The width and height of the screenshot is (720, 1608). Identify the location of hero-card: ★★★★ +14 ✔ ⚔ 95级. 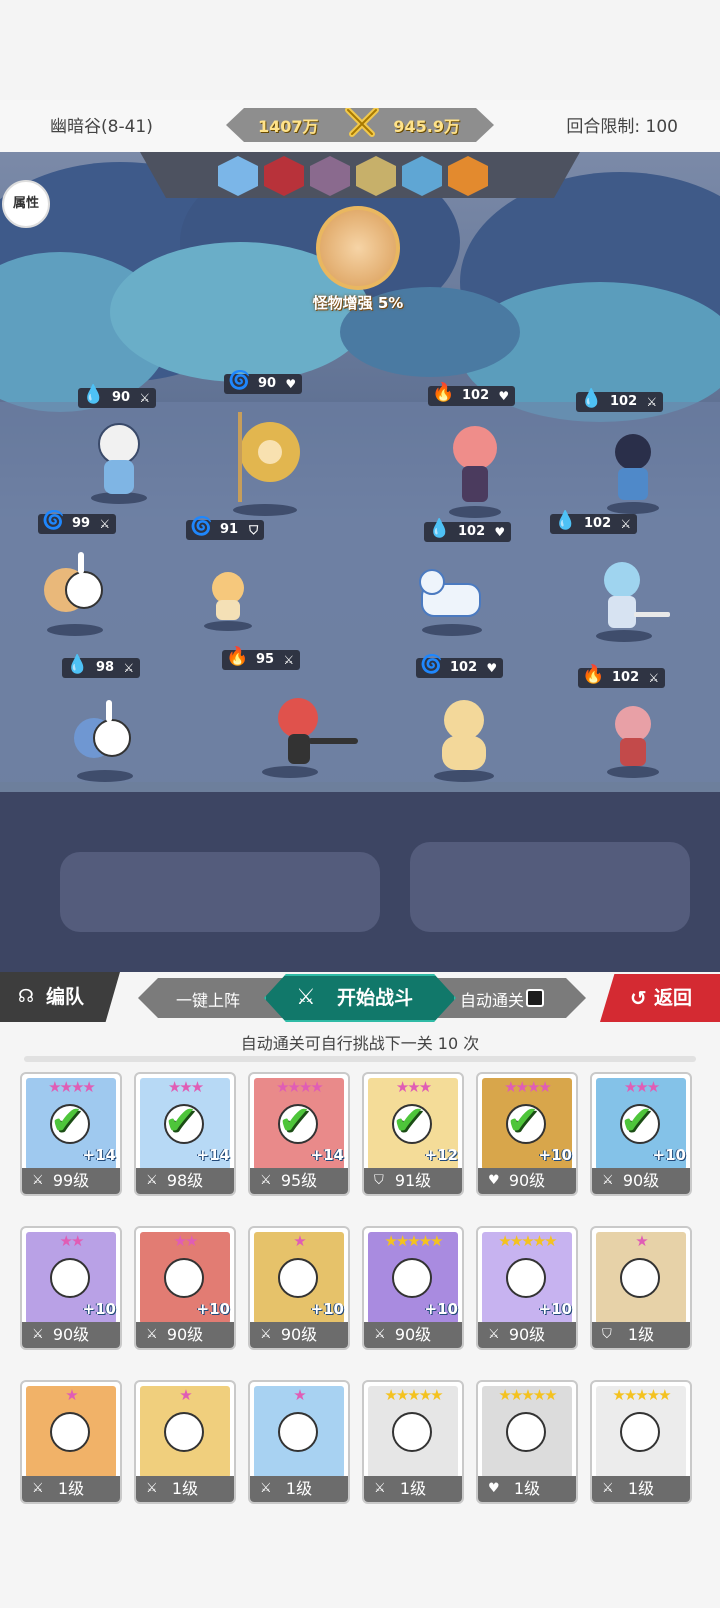
(299, 1134).